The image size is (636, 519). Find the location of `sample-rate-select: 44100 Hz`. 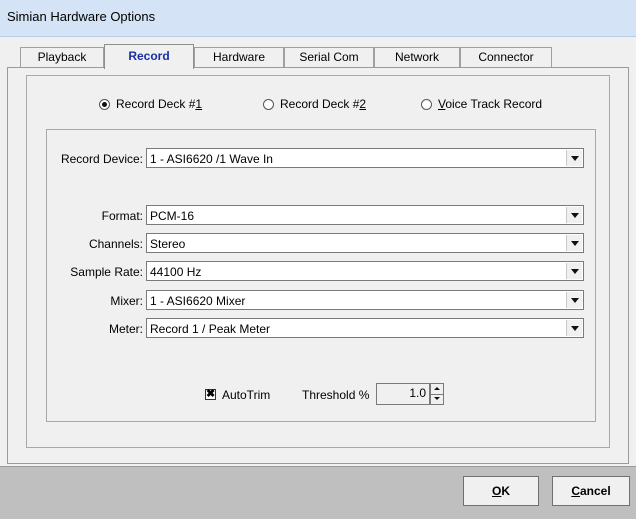

sample-rate-select: 44100 Hz is located at coordinates (365, 271).